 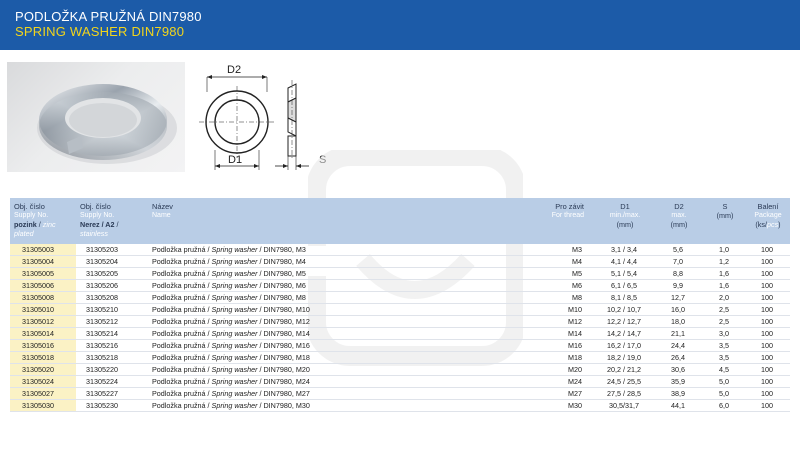 I want to click on cell-d2: 12,7, so click(x=678, y=298).